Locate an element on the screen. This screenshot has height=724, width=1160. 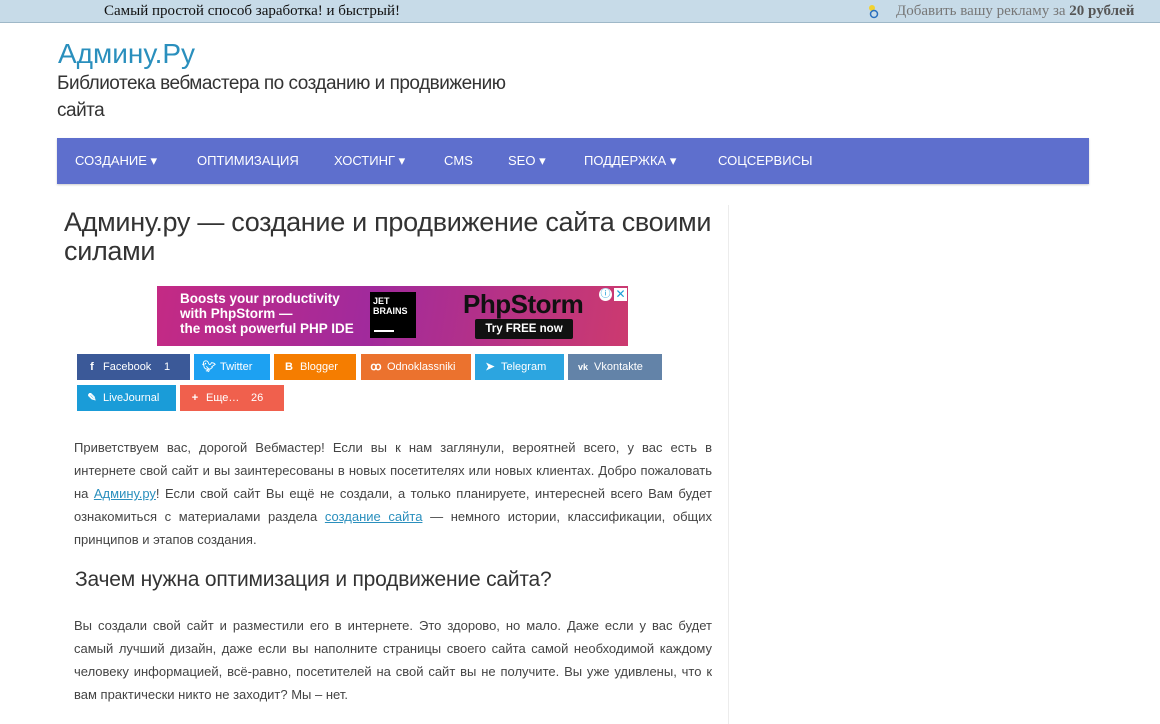
jetbrains-logo: JET BRAINS is located at coordinates (393, 315).